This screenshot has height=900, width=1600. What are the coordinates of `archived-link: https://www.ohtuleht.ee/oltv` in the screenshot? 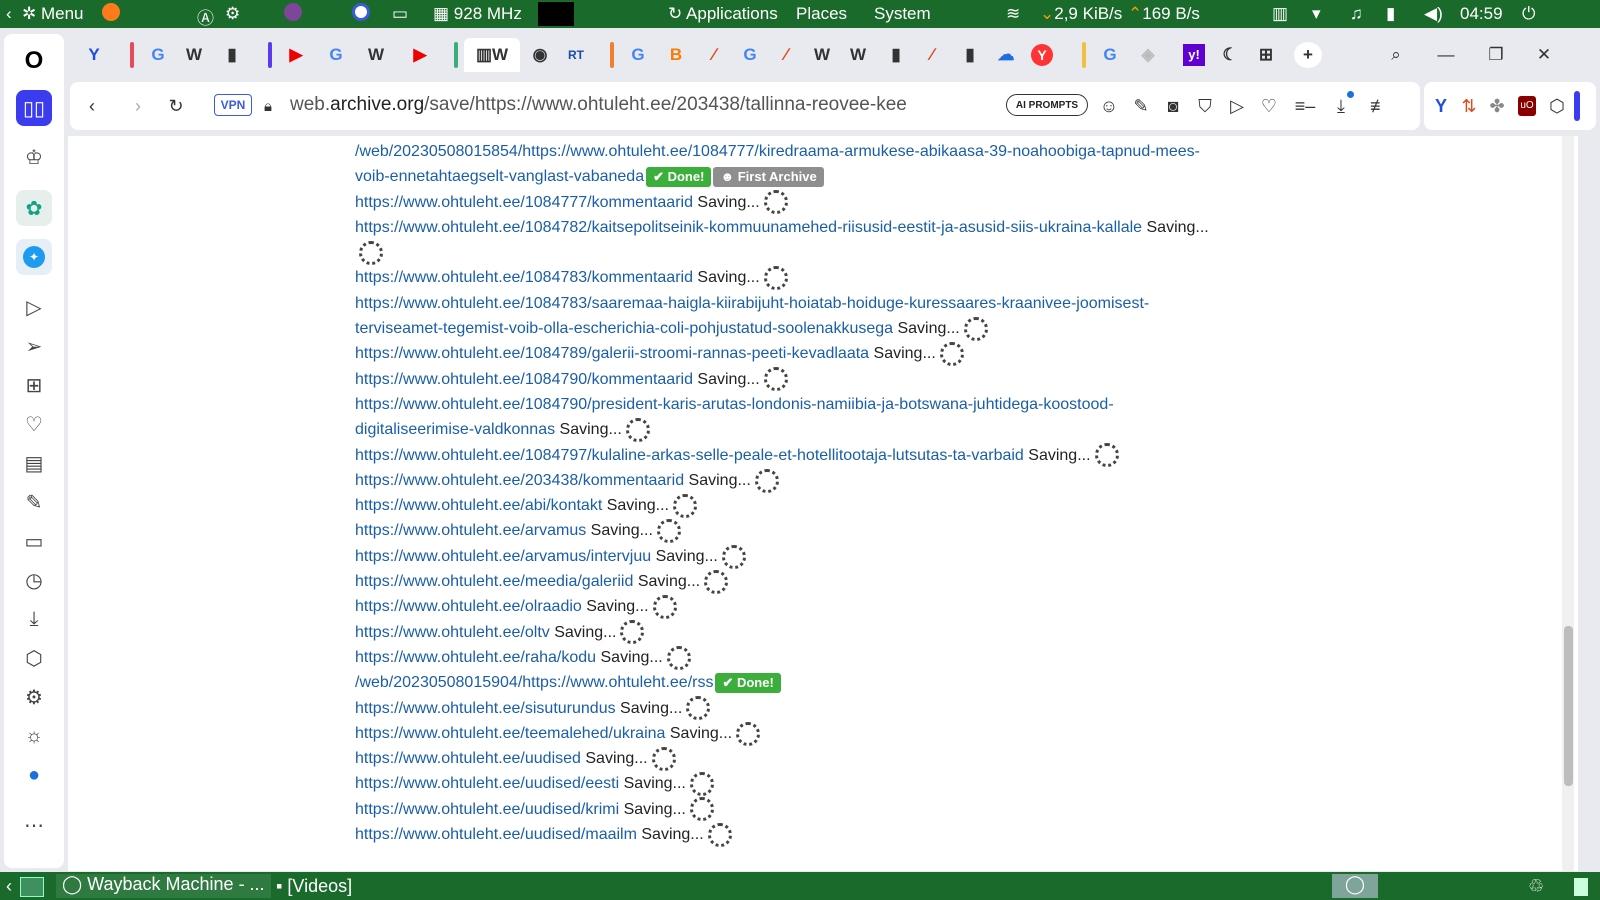 It's located at (452, 632).